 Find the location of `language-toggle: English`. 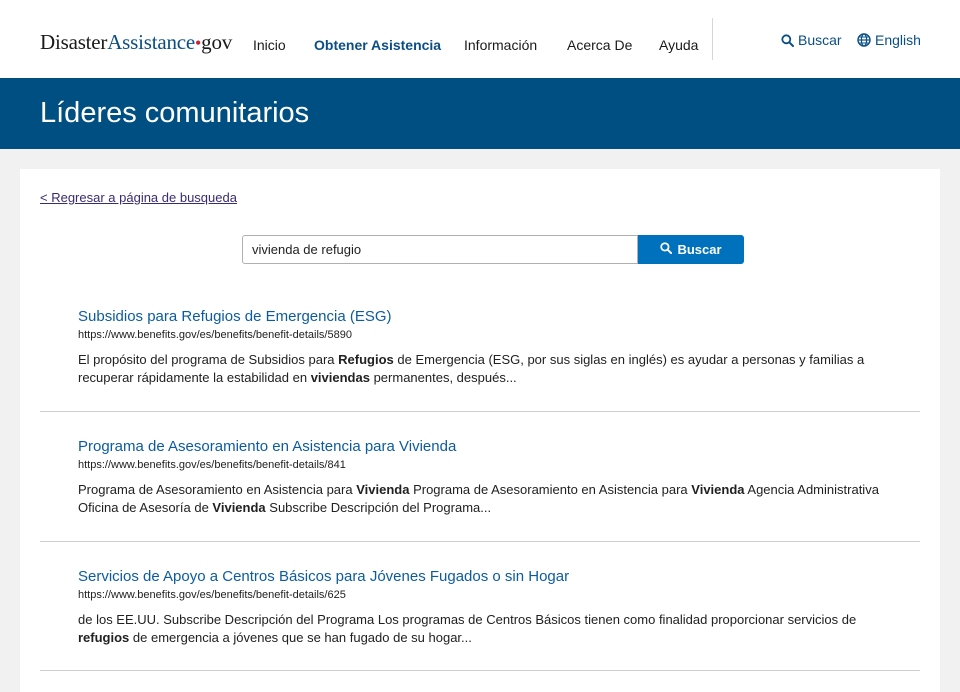

language-toggle: English is located at coordinates (889, 40).